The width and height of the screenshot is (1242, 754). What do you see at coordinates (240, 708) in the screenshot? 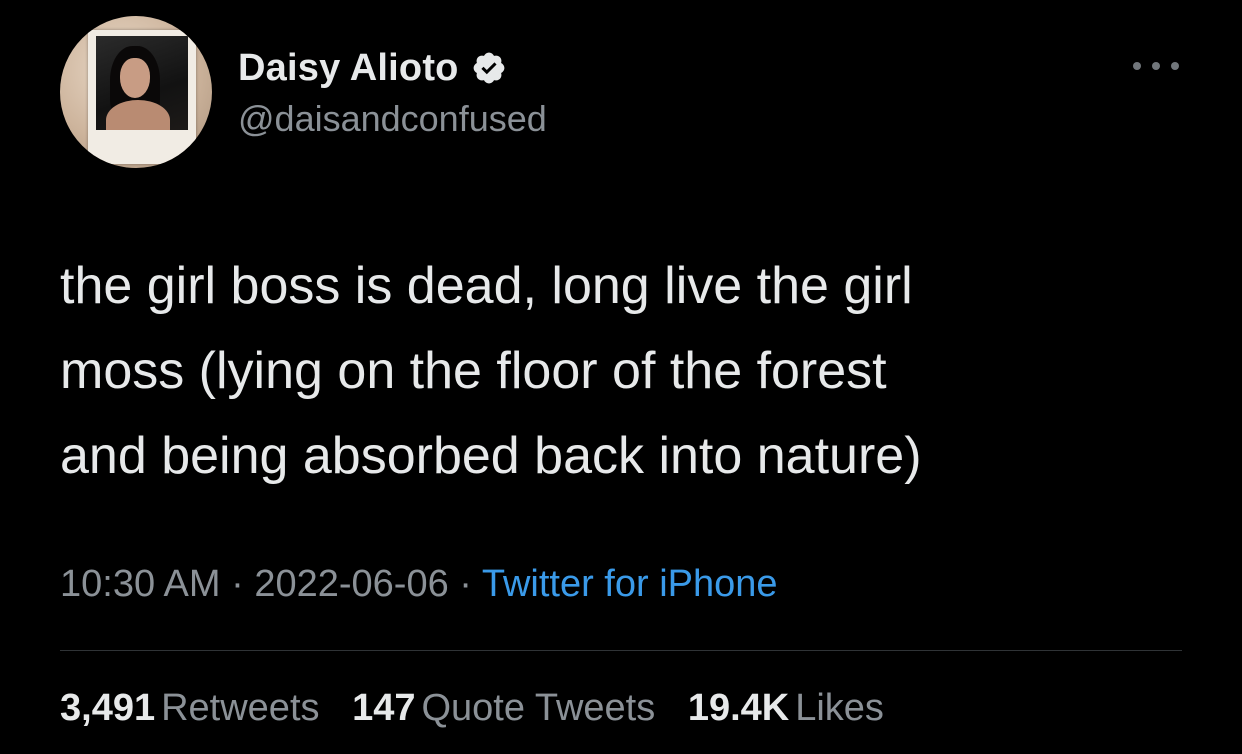
I see `retweets-label: Retweets` at bounding box center [240, 708].